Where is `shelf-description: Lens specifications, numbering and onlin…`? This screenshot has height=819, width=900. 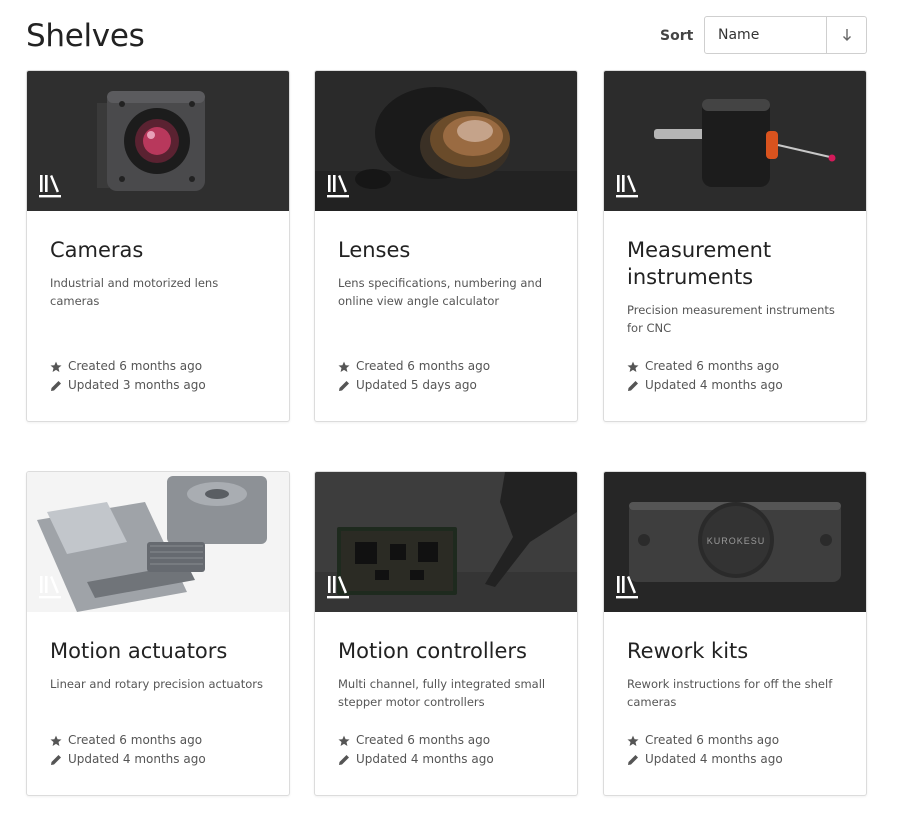
shelf-description: Lens specifications, numbering and onlin… is located at coordinates (440, 292).